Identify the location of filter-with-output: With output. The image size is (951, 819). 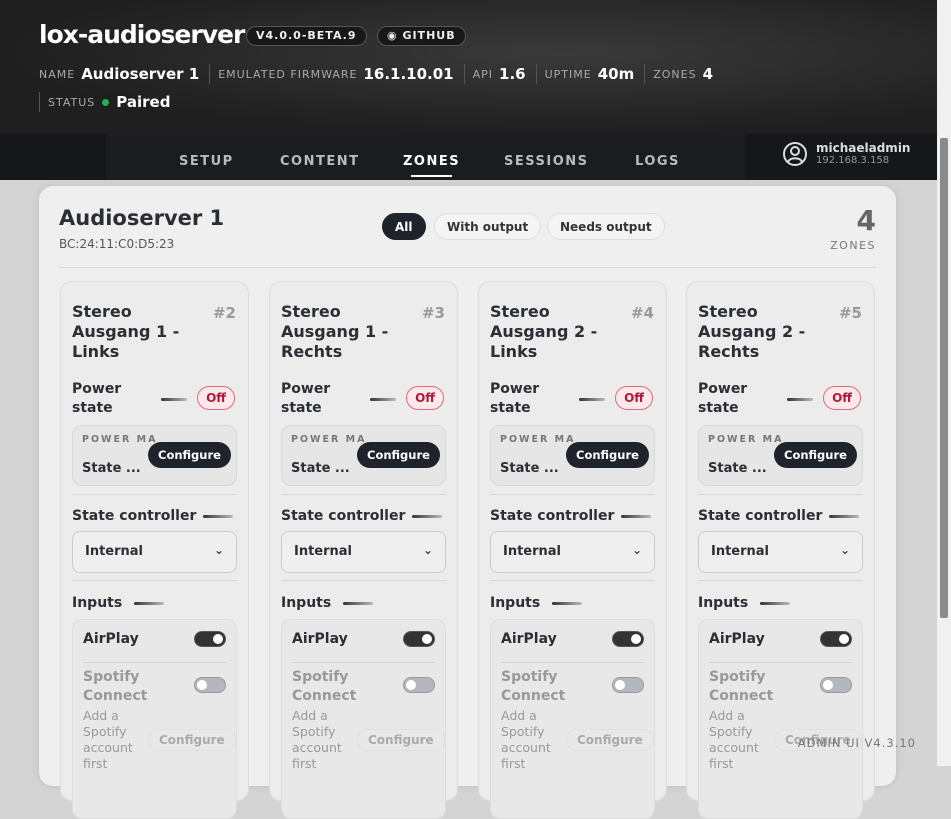
(488, 226).